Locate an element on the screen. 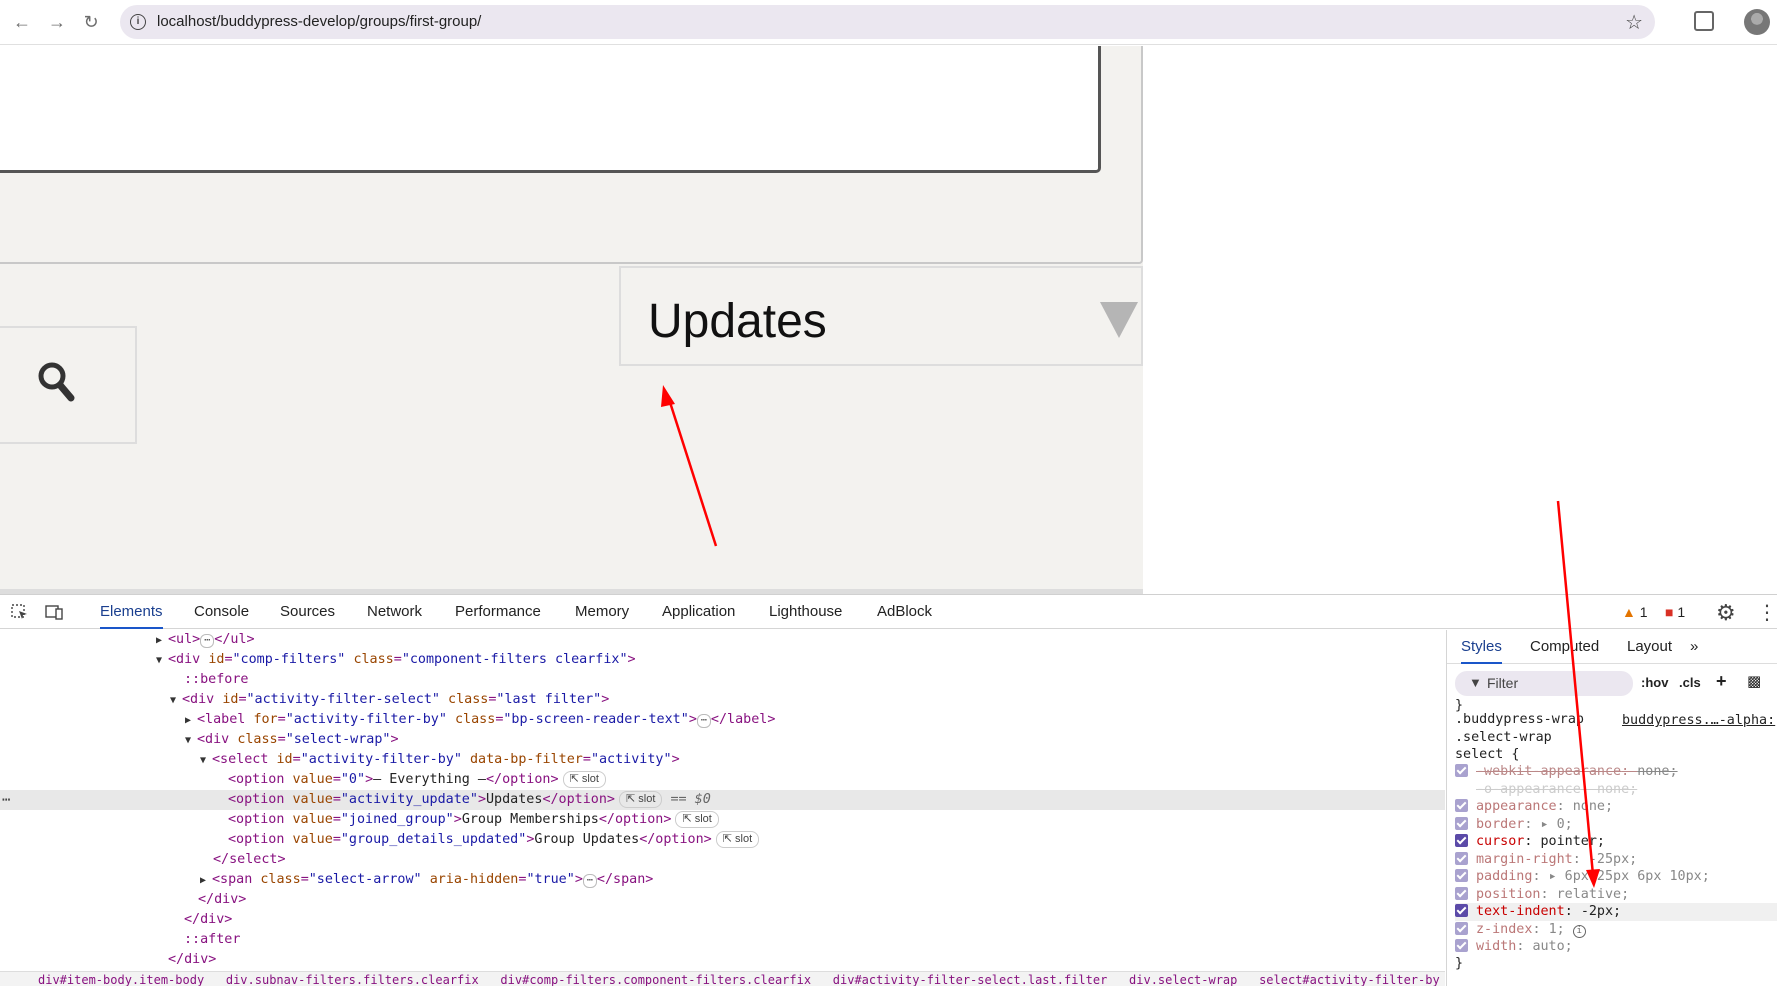 The width and height of the screenshot is (1777, 986). paint-brush-icon: ▩ is located at coordinates (1754, 681).